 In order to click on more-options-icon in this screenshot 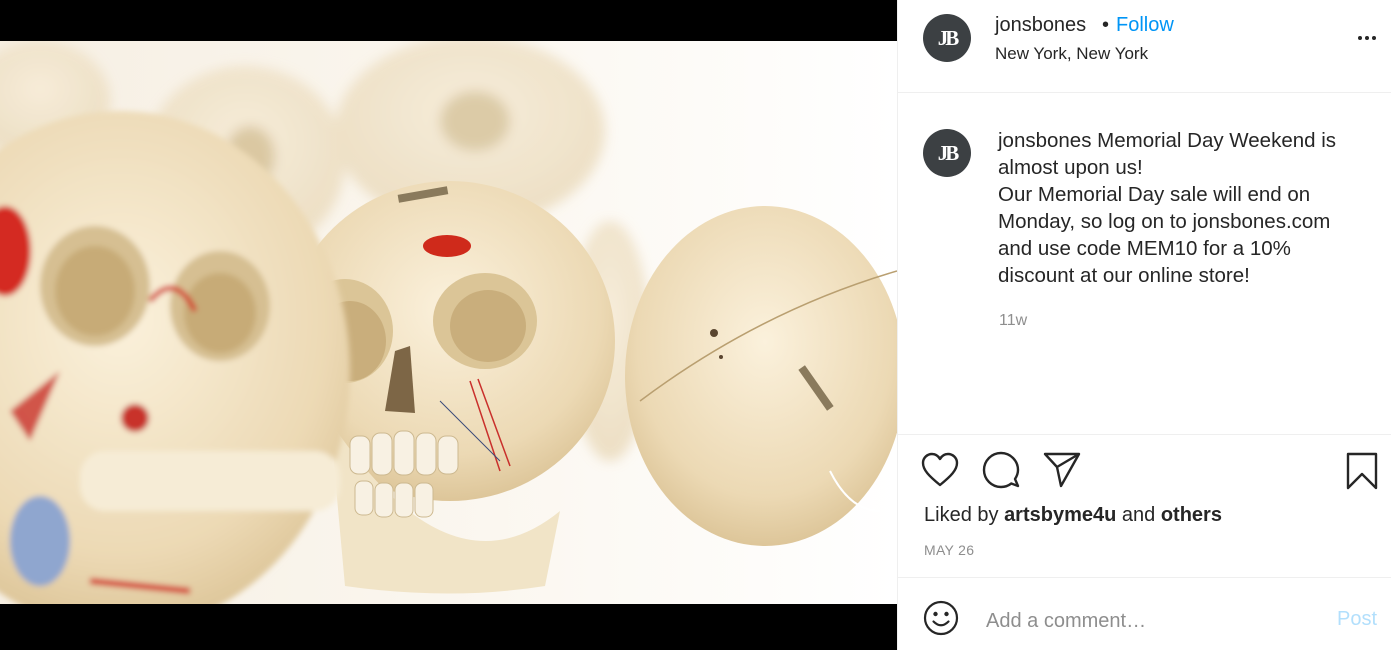, I will do `click(1367, 38)`.